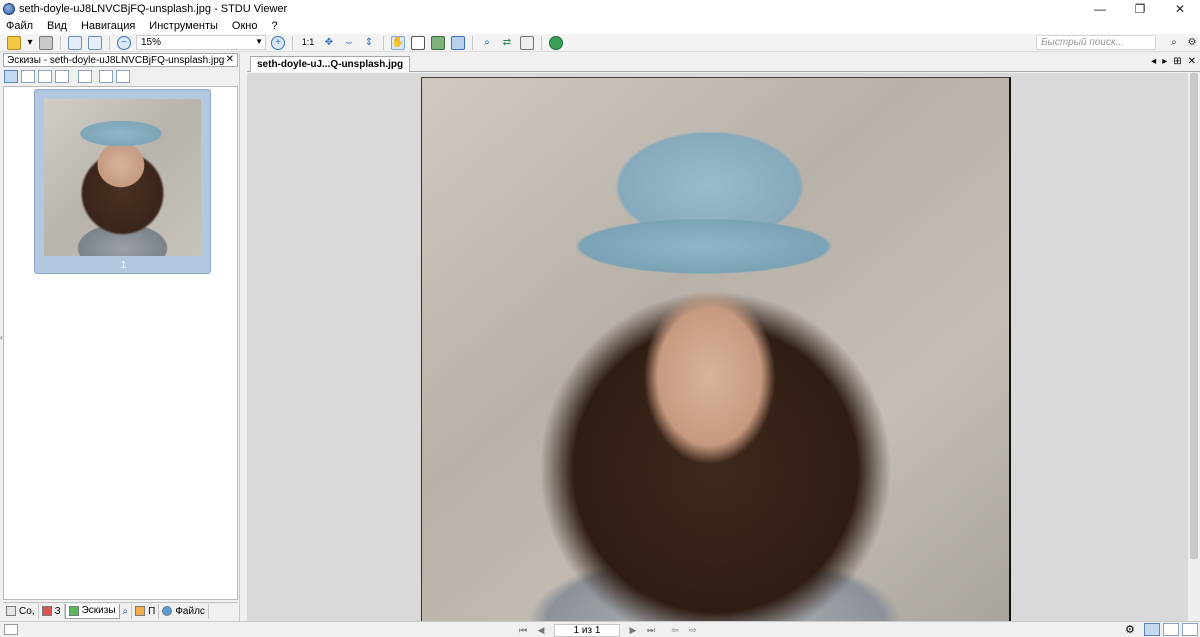 Image resolution: width=1200 pixels, height=637 pixels. Describe the element at coordinates (1177, 61) in the screenshot. I see `tab-list-icon: ⊞` at that location.